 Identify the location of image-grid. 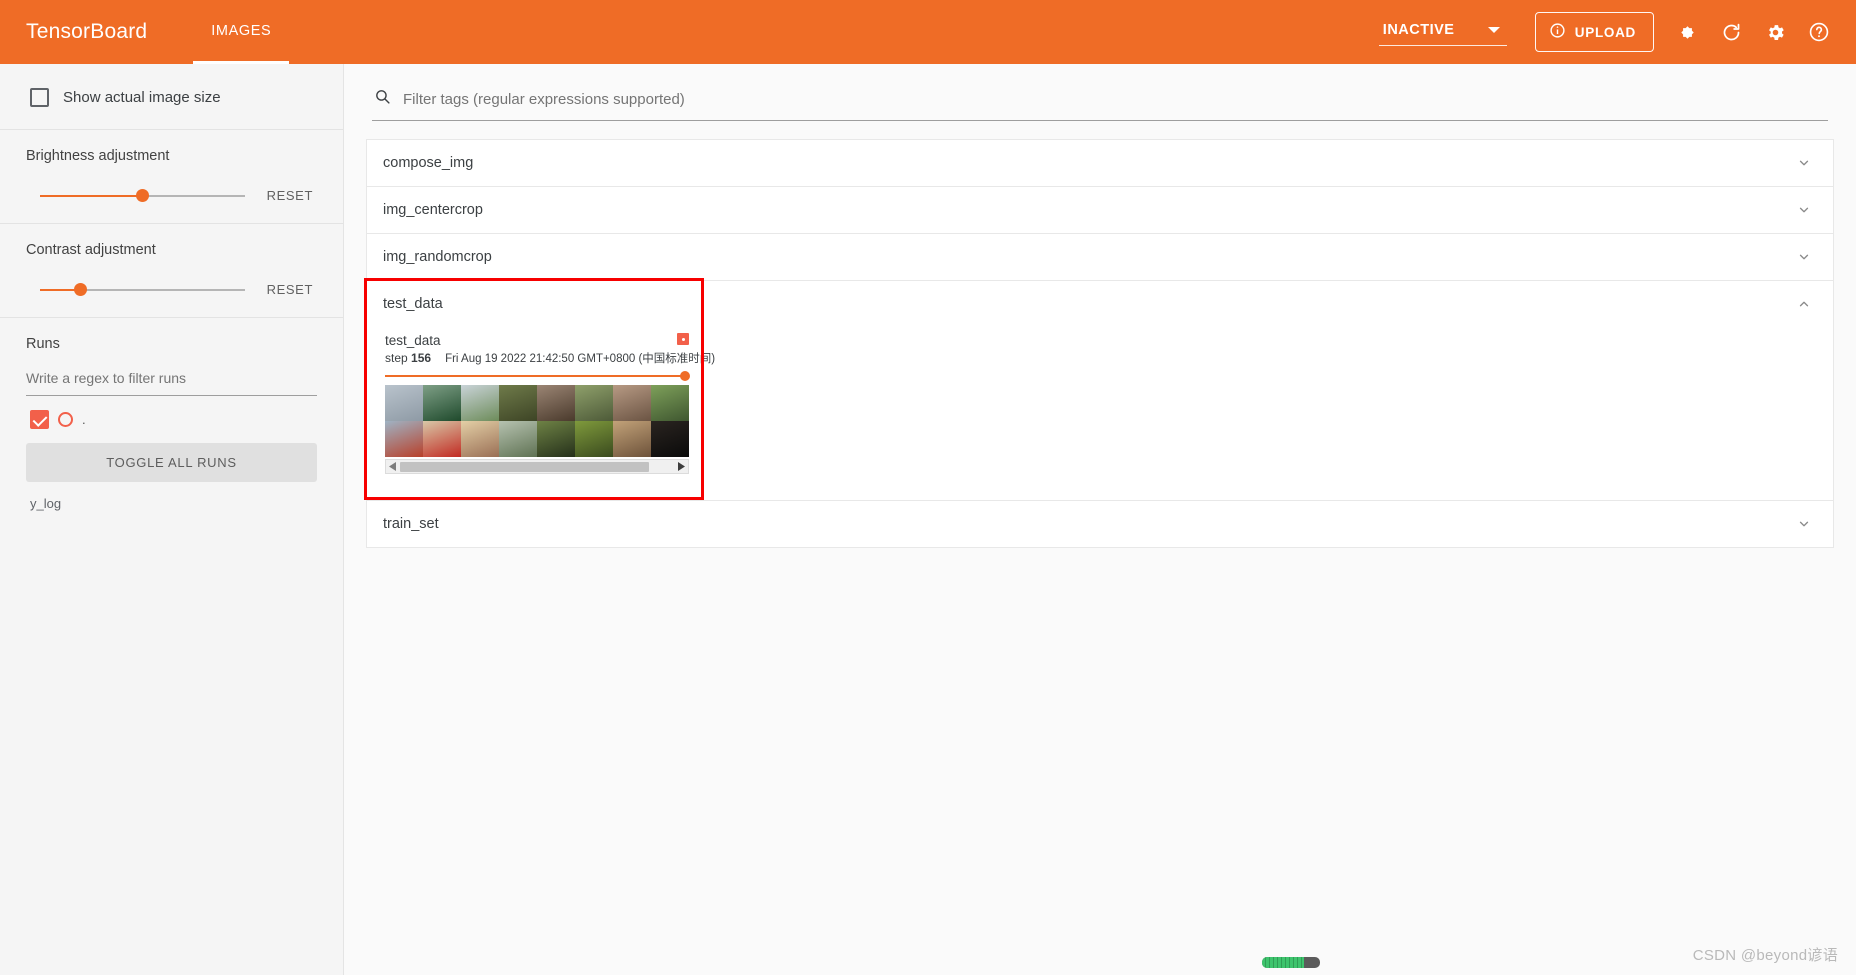
(537, 421).